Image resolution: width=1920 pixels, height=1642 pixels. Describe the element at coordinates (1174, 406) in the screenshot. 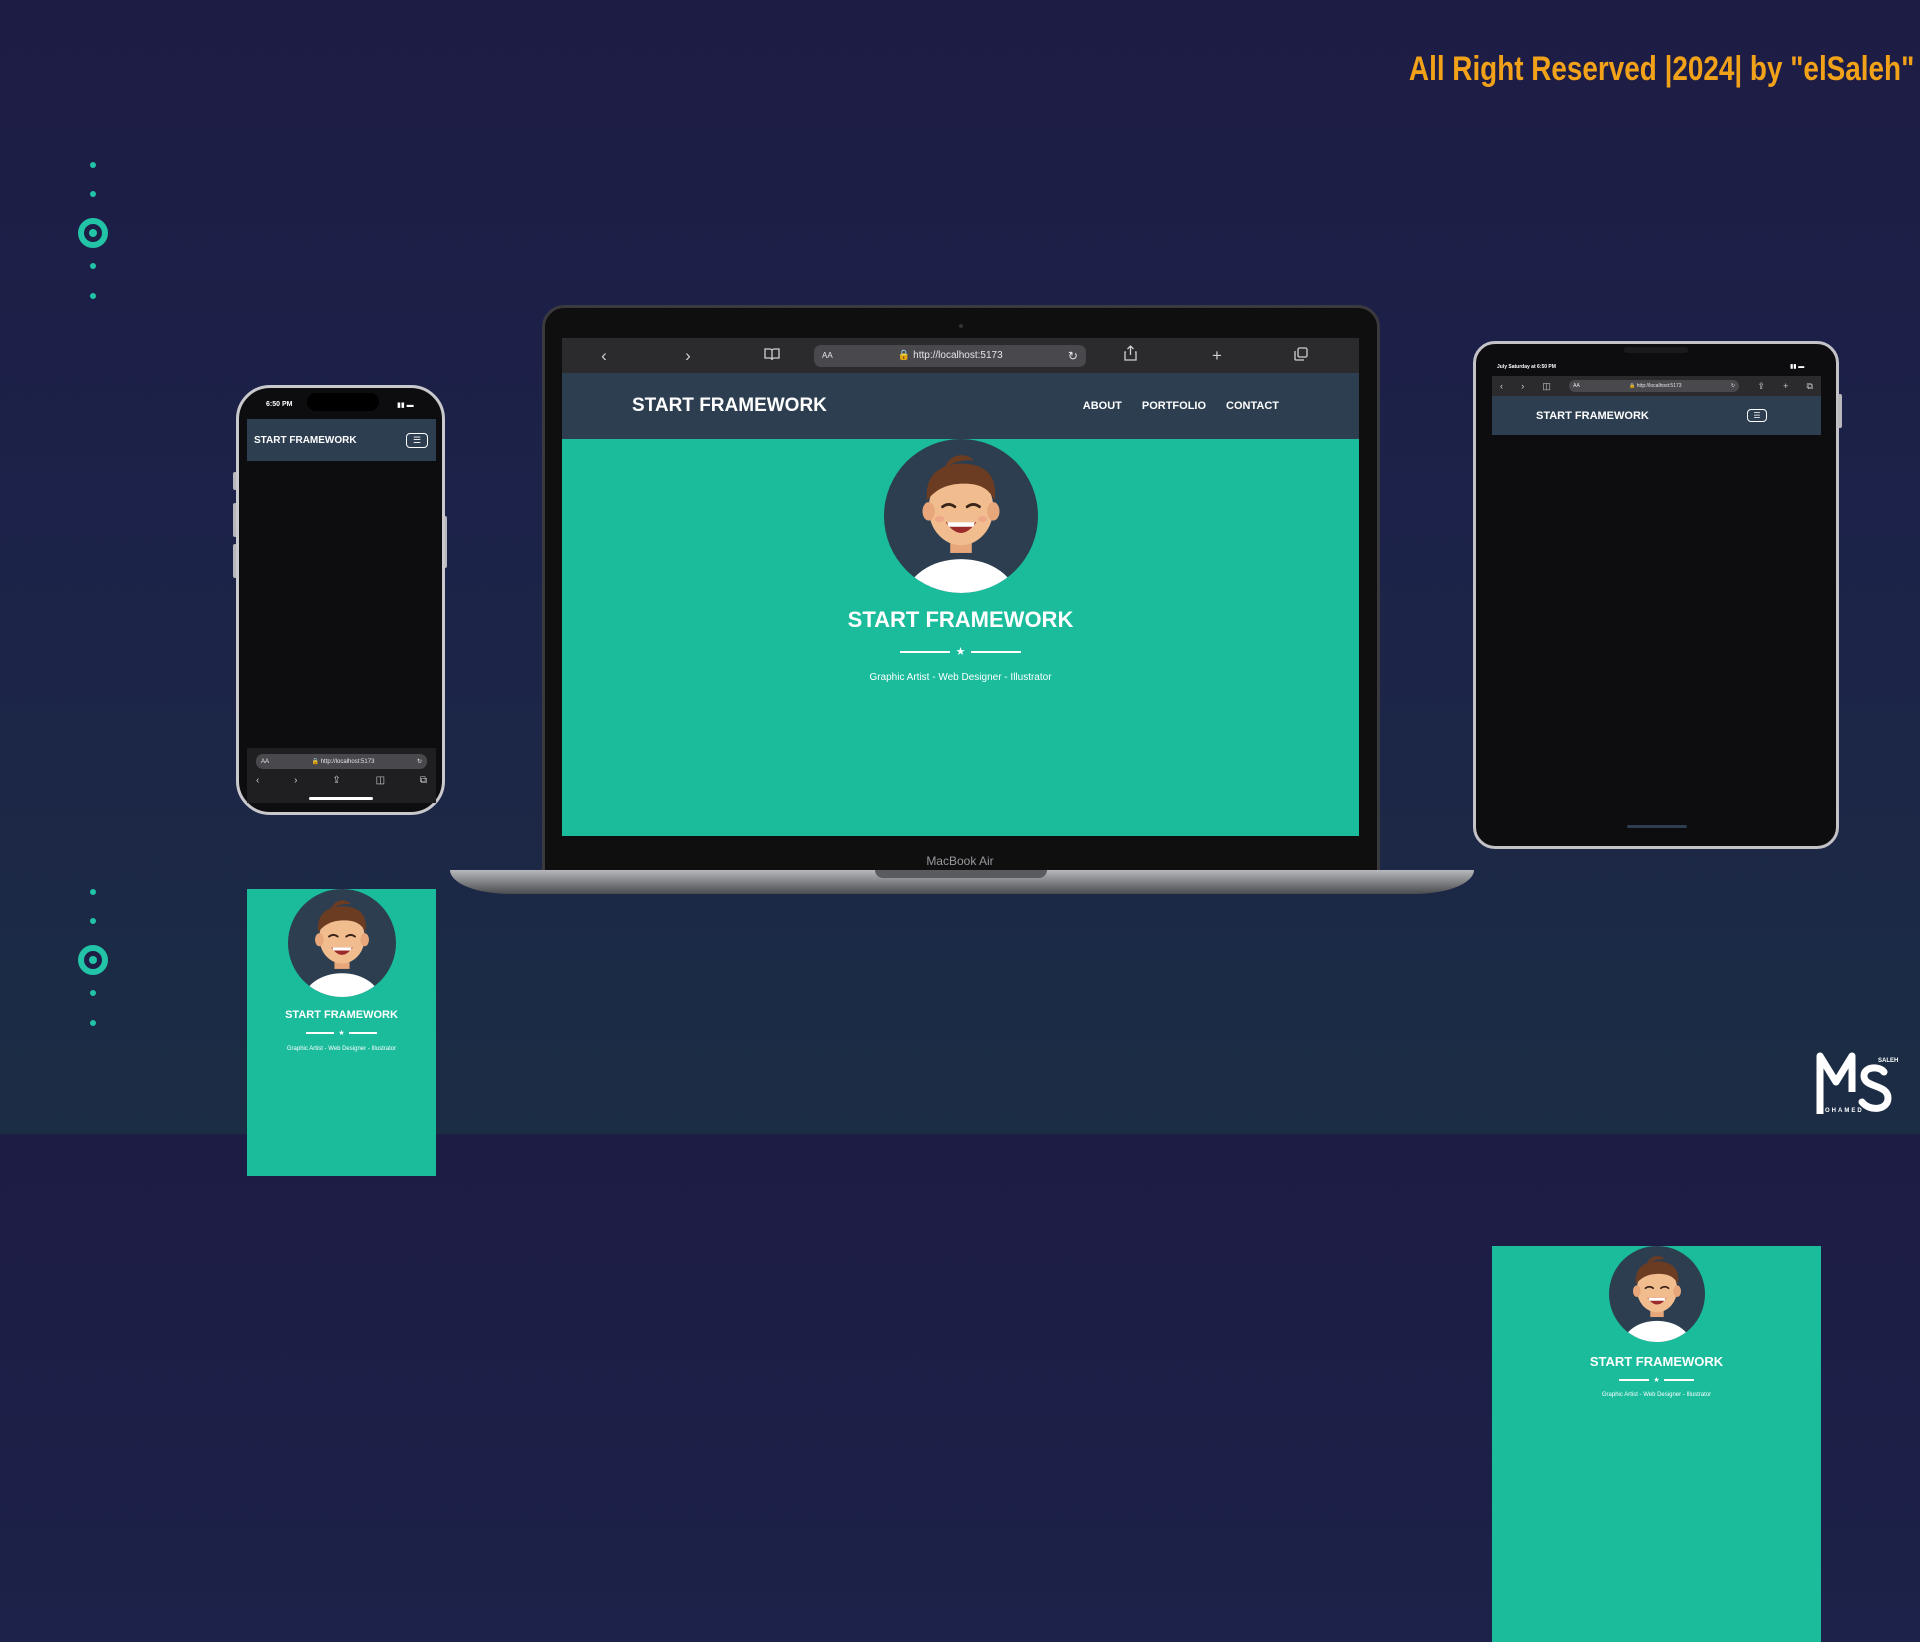

I see `nav-portfolio: PORTFOLIO` at that location.